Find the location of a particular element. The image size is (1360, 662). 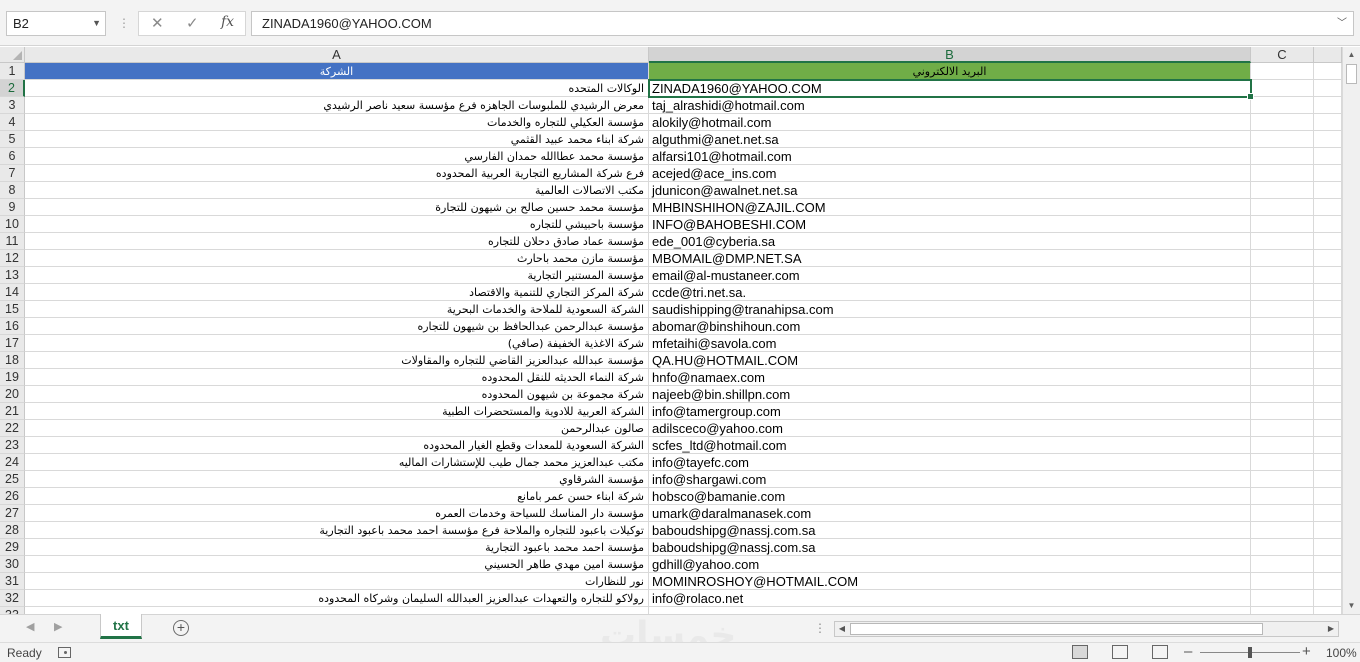

row-header: 10 is located at coordinates (12, 224).